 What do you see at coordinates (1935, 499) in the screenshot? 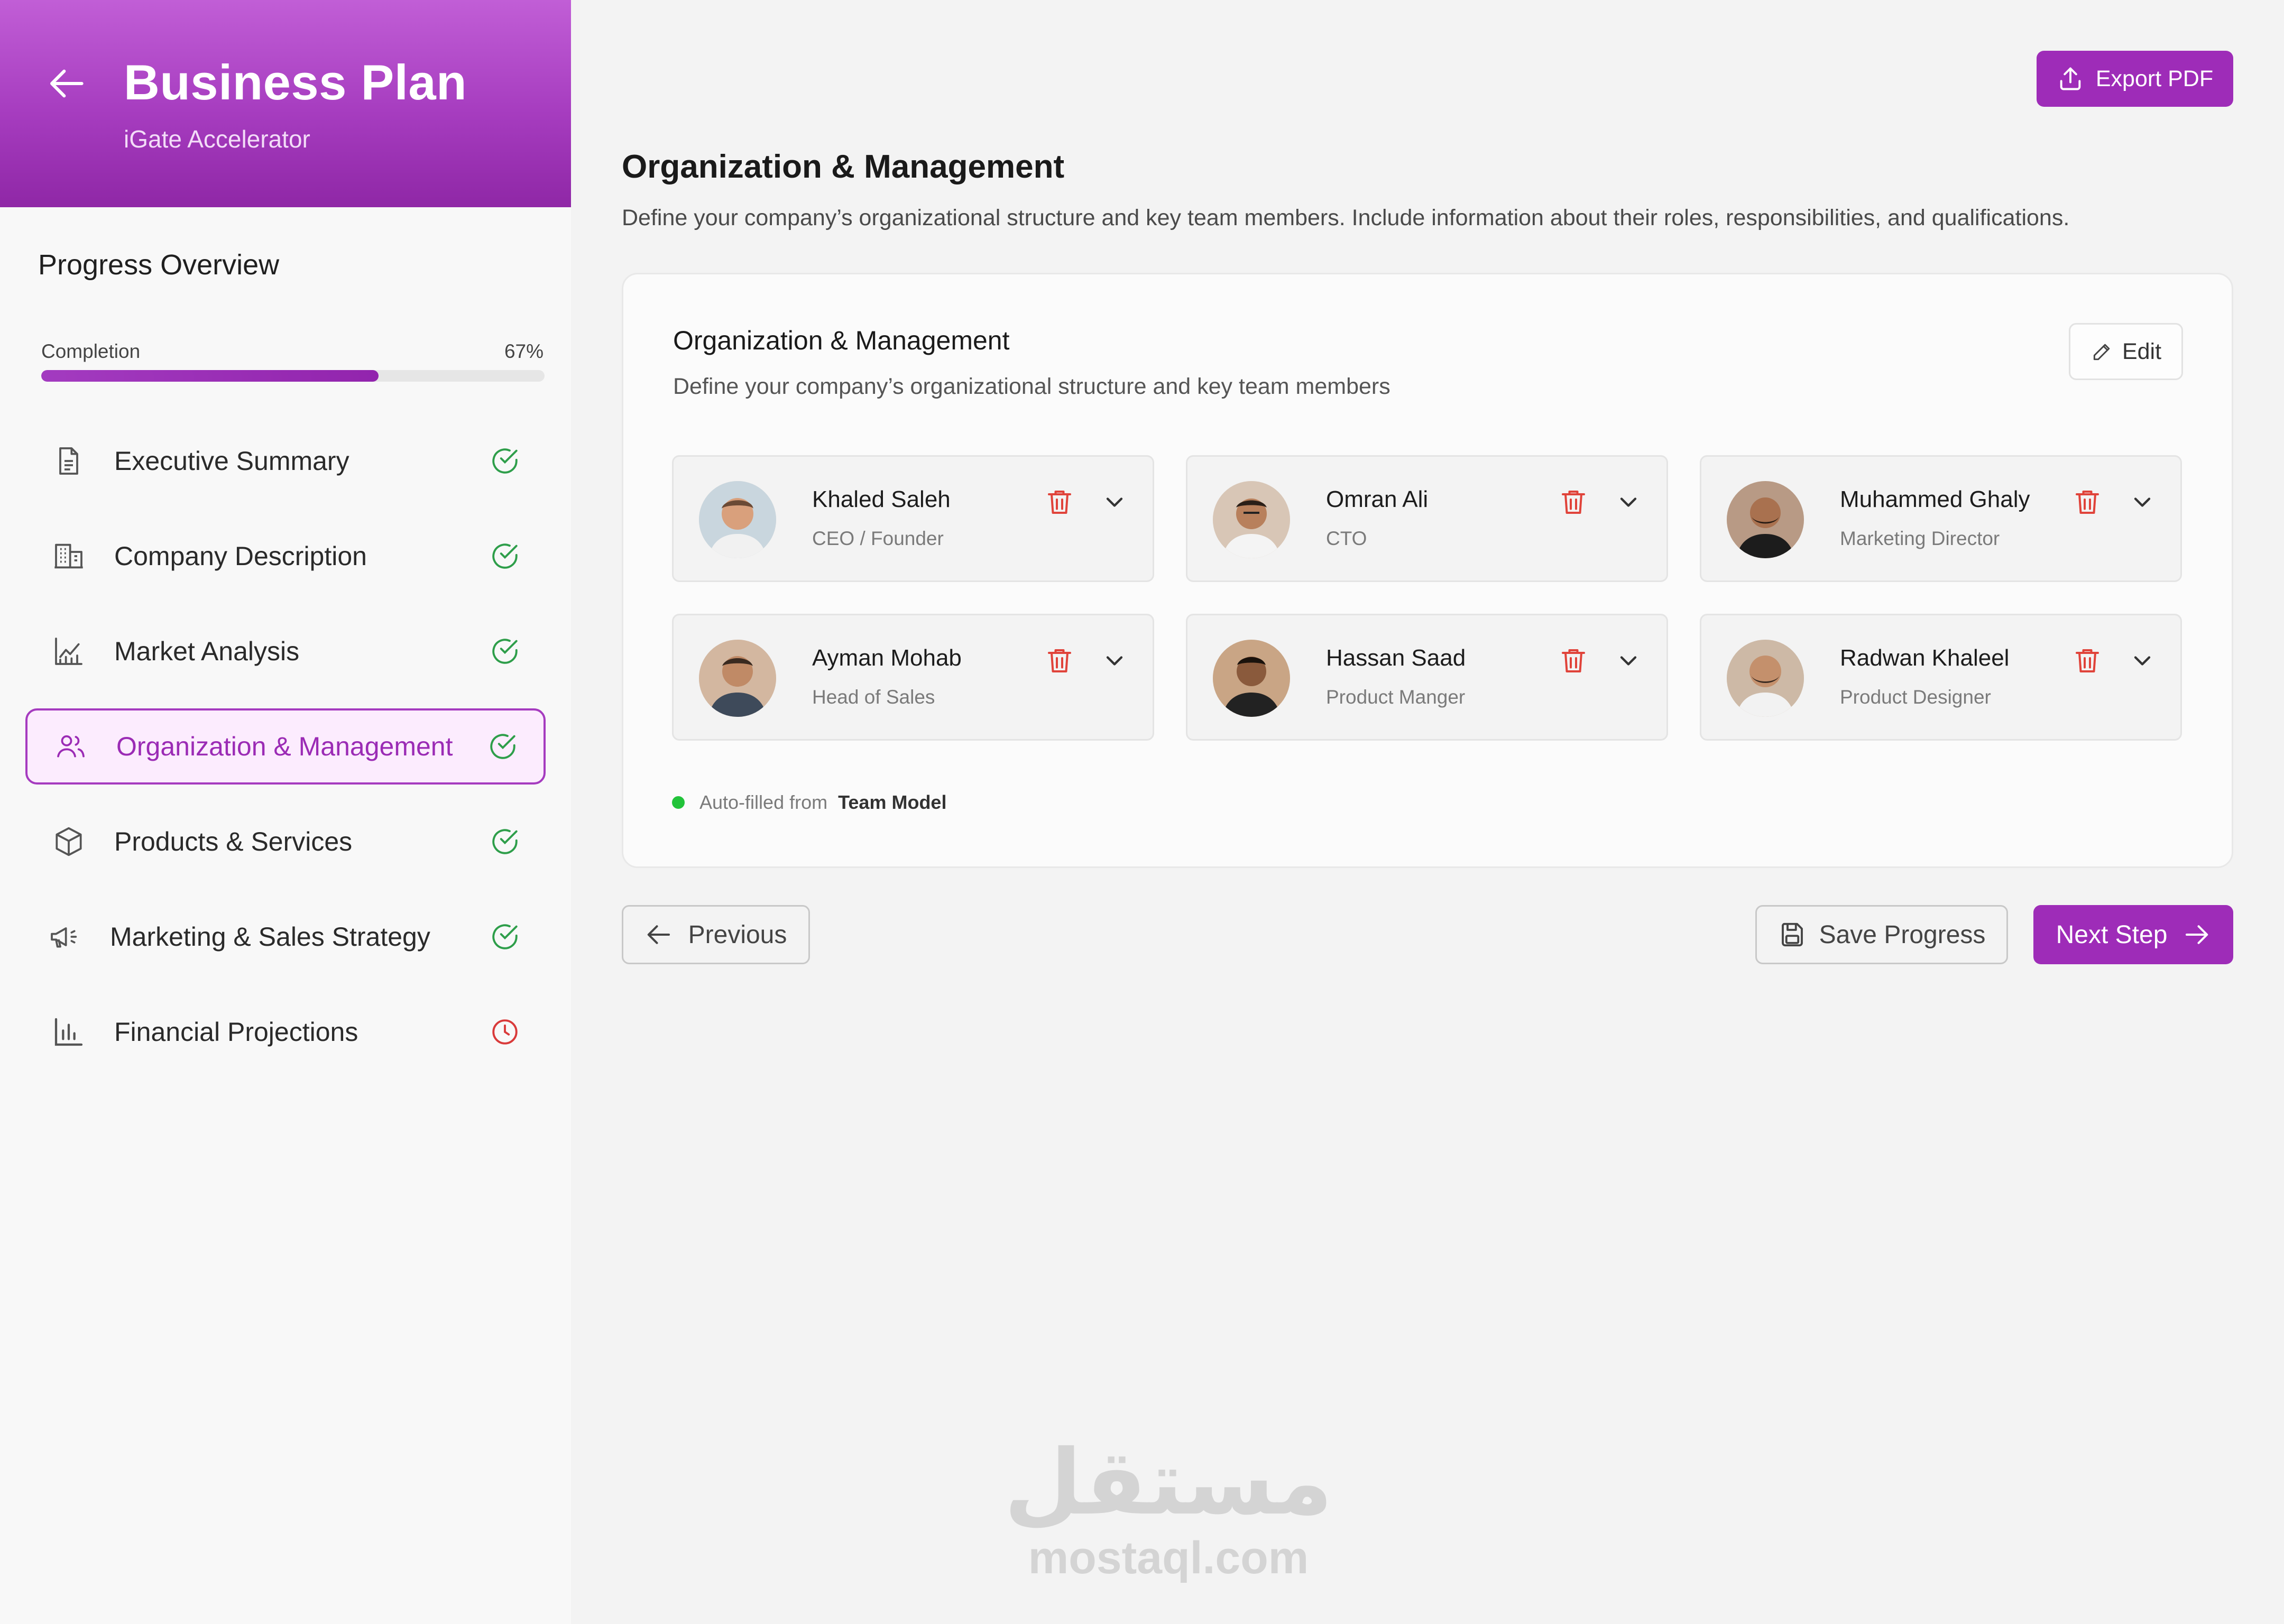
I see `member-name: Muhammed Ghaly` at bounding box center [1935, 499].